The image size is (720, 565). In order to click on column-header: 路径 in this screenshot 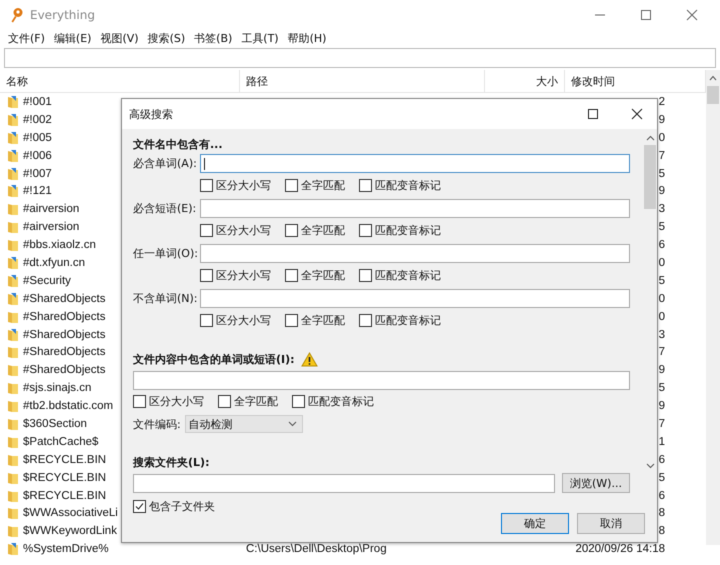, I will do `click(362, 81)`.